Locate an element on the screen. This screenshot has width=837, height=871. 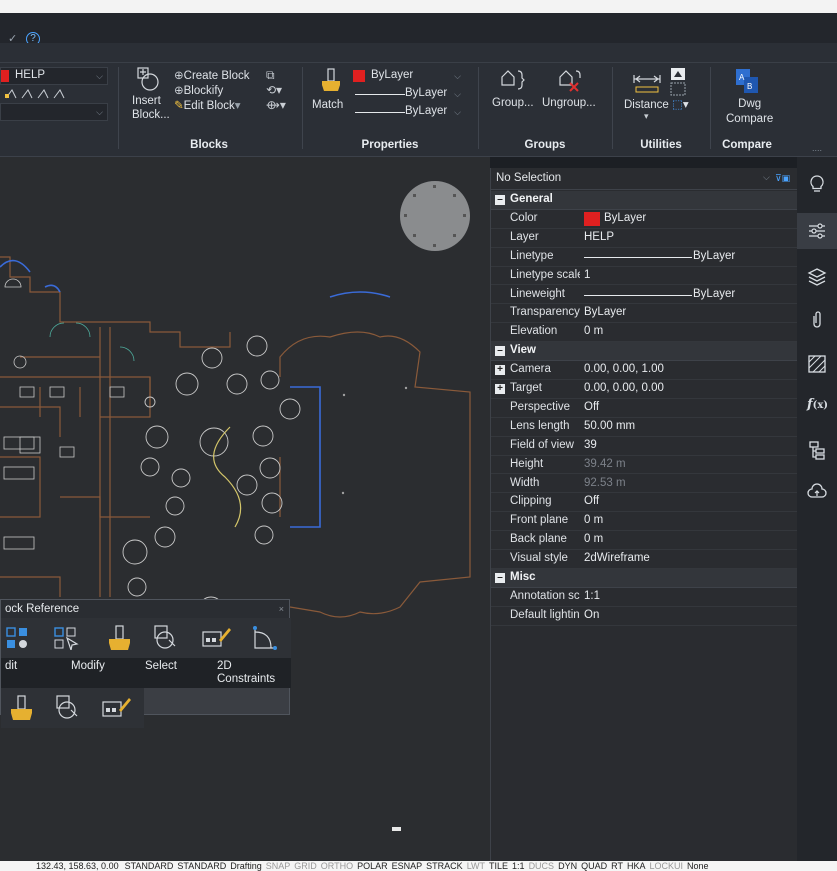
distance-button: Distance ⬚▾ is located at coordinates (656, 104).